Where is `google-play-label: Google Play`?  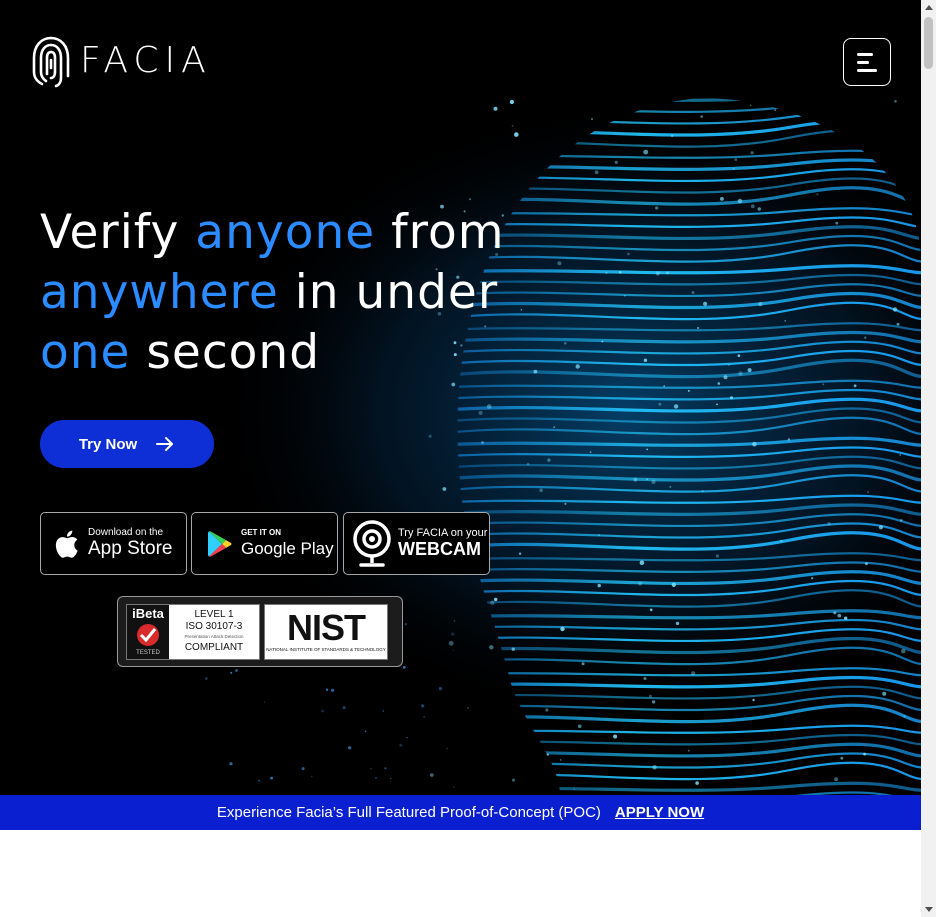
google-play-label: Google Play is located at coordinates (287, 548).